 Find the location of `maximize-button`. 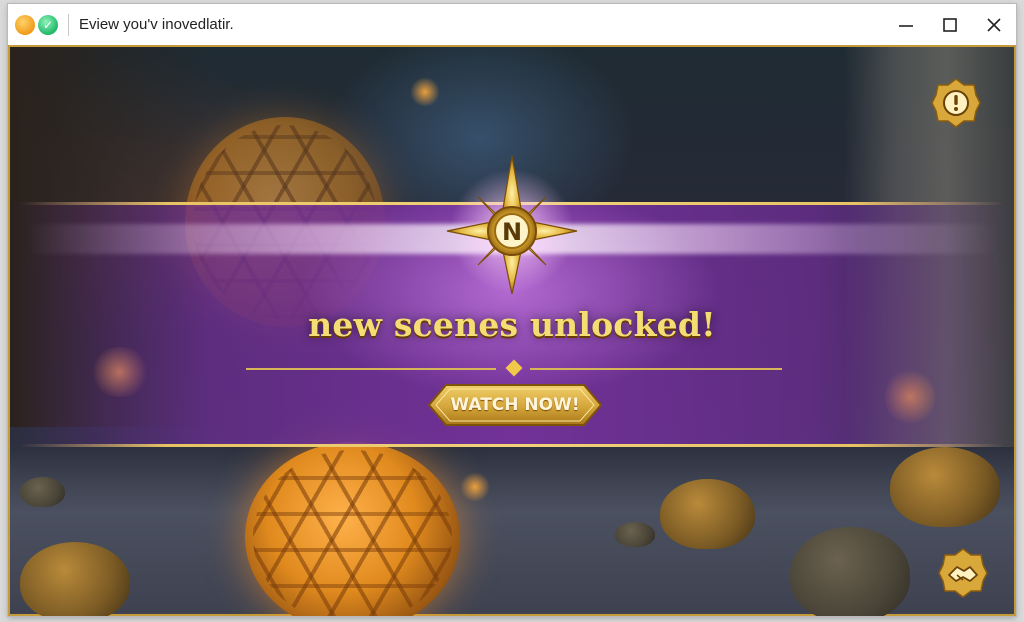

maximize-button is located at coordinates (950, 24).